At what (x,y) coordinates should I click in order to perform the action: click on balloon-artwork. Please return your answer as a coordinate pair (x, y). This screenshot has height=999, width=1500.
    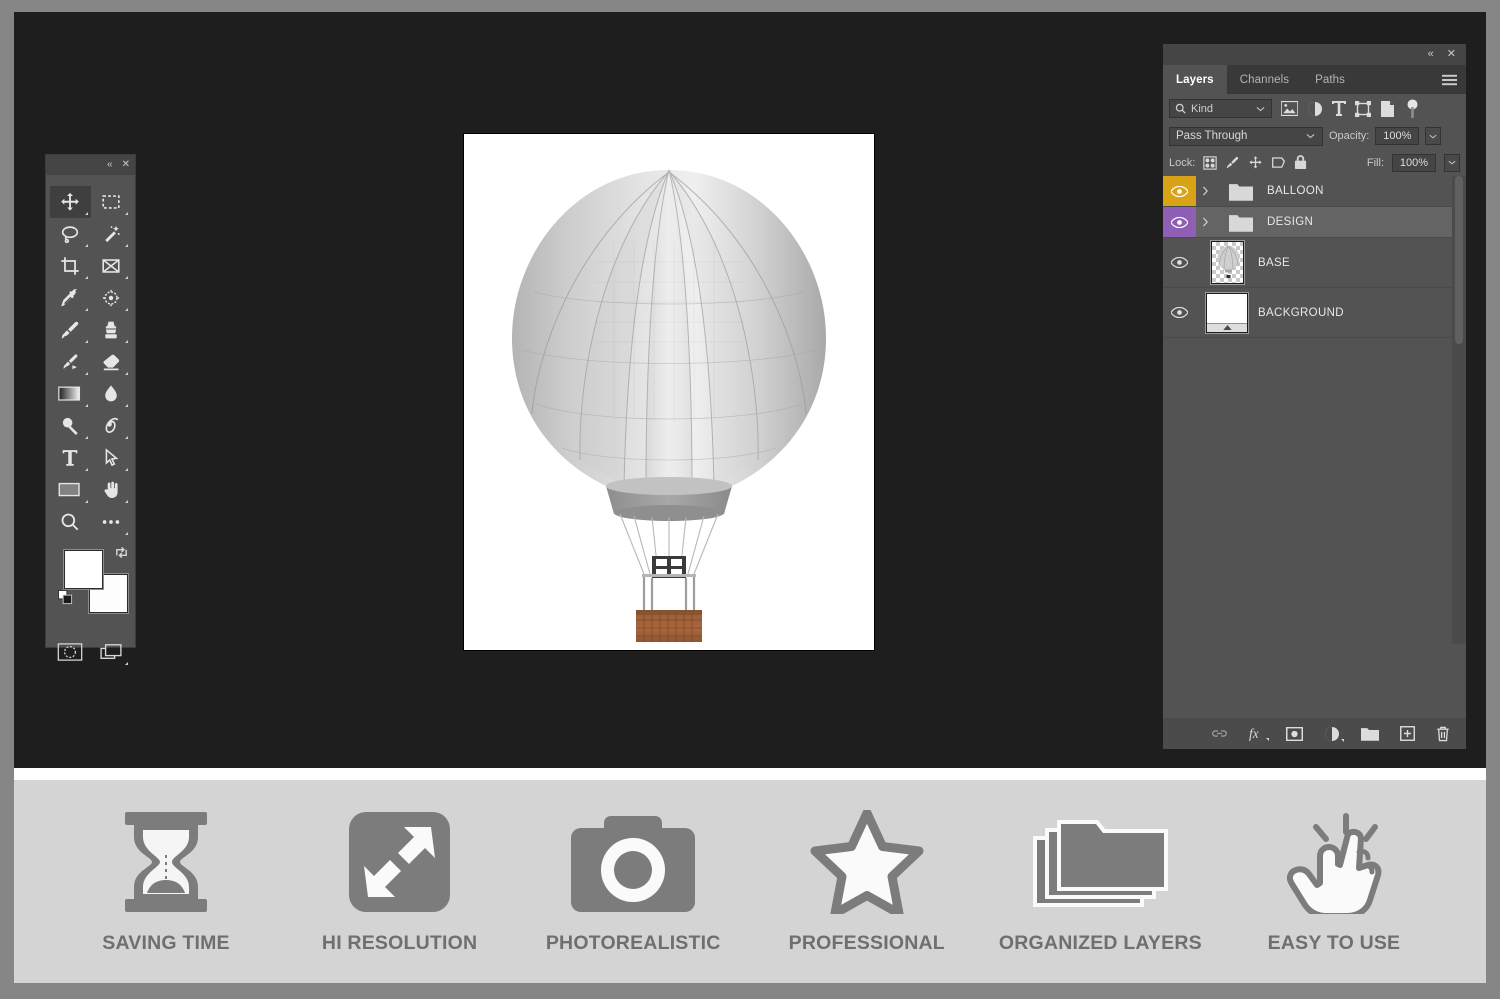
    Looking at the image, I should click on (669, 392).